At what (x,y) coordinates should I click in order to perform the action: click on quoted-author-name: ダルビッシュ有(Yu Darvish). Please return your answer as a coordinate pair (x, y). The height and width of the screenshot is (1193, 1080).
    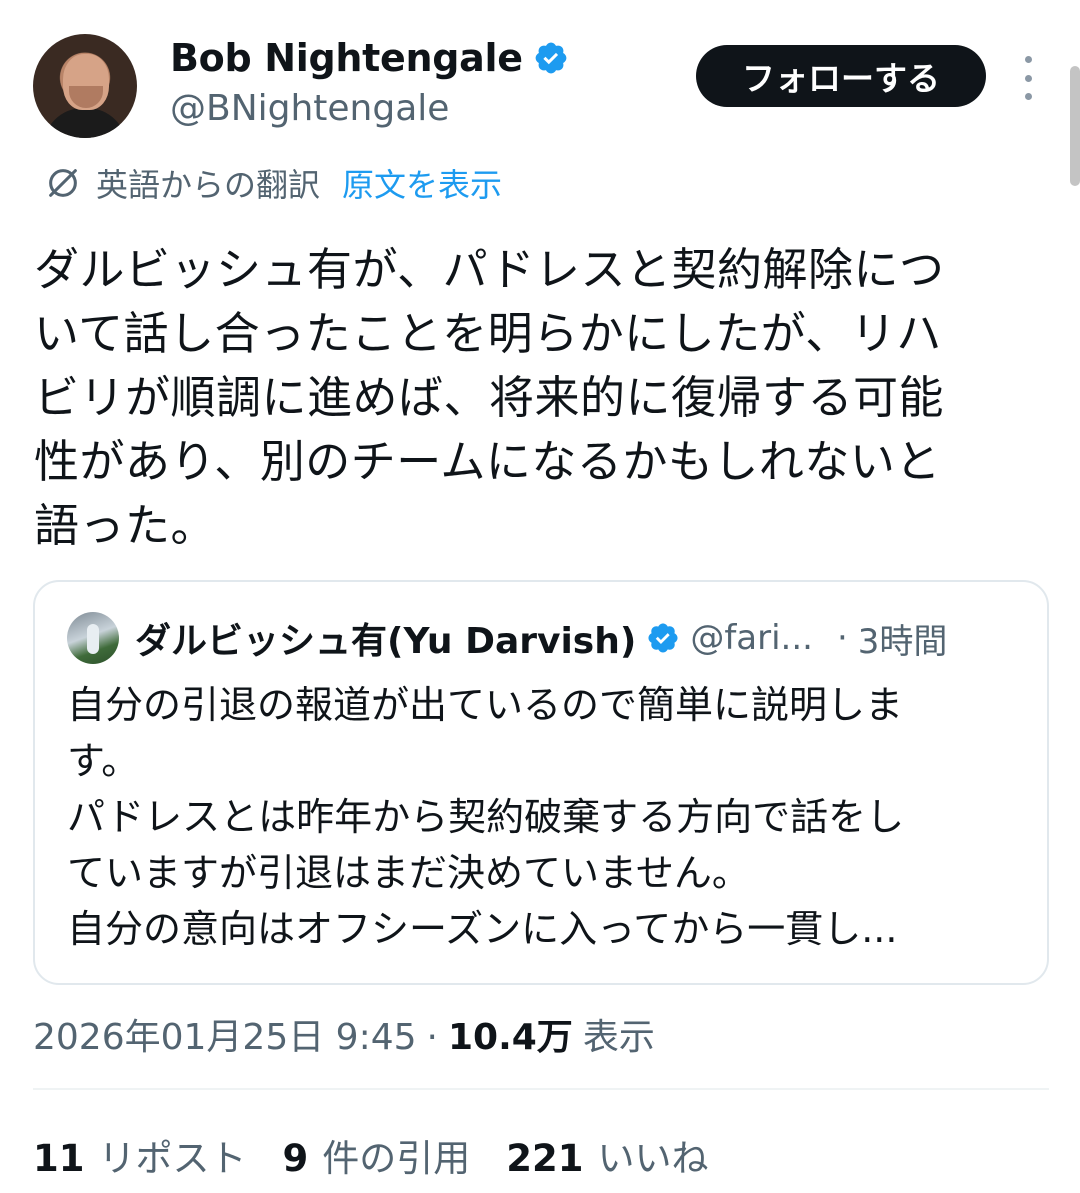
    Looking at the image, I should click on (385, 638).